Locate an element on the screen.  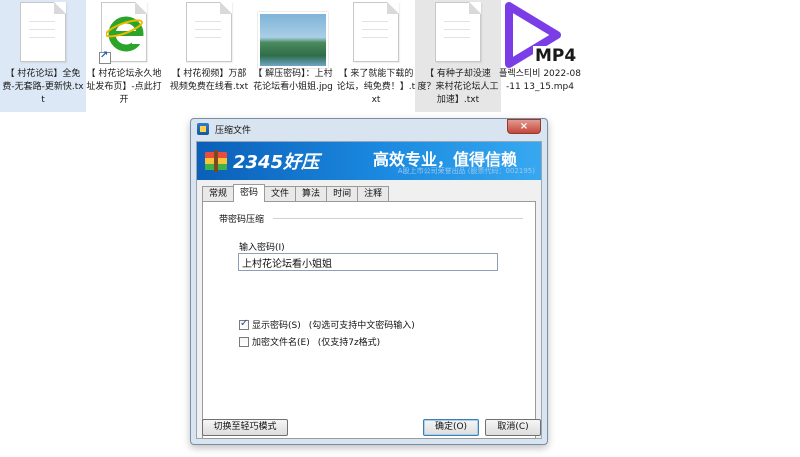
haozip-logo-icon is located at coordinates (216, 161).